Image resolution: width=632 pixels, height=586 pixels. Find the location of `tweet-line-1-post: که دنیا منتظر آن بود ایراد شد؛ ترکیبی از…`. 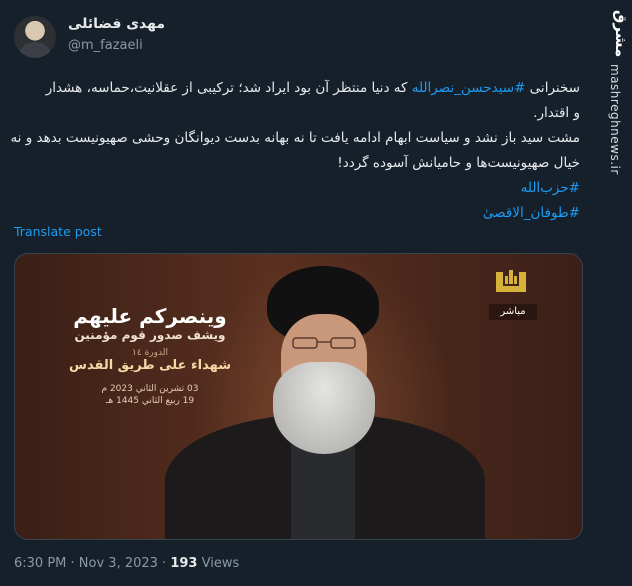

tweet-line-1-post: که دنیا منتظر آن بود ایراد شد؛ ترکیبی از… is located at coordinates (228, 88).